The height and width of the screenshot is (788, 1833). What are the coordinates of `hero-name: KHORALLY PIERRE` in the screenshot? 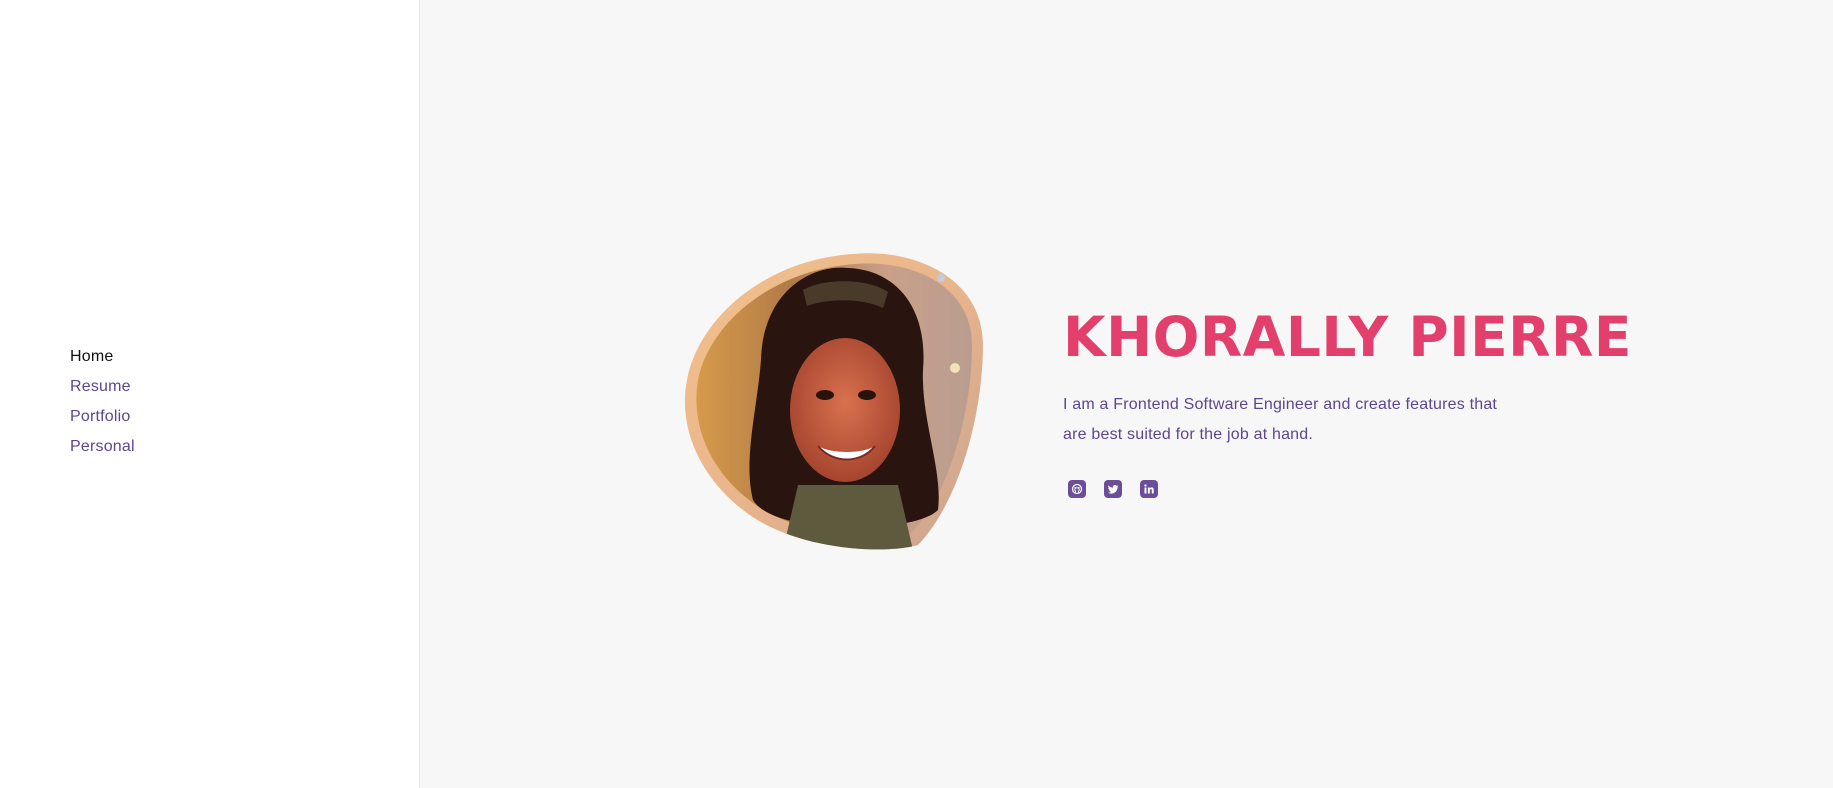 It's located at (1347, 337).